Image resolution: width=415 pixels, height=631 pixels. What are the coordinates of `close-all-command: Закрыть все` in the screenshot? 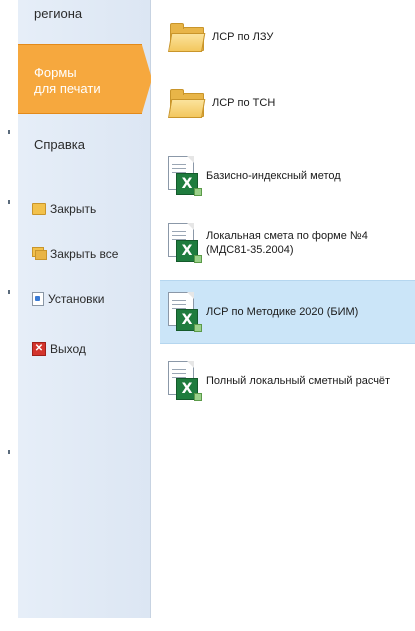 It's located at (75, 254).